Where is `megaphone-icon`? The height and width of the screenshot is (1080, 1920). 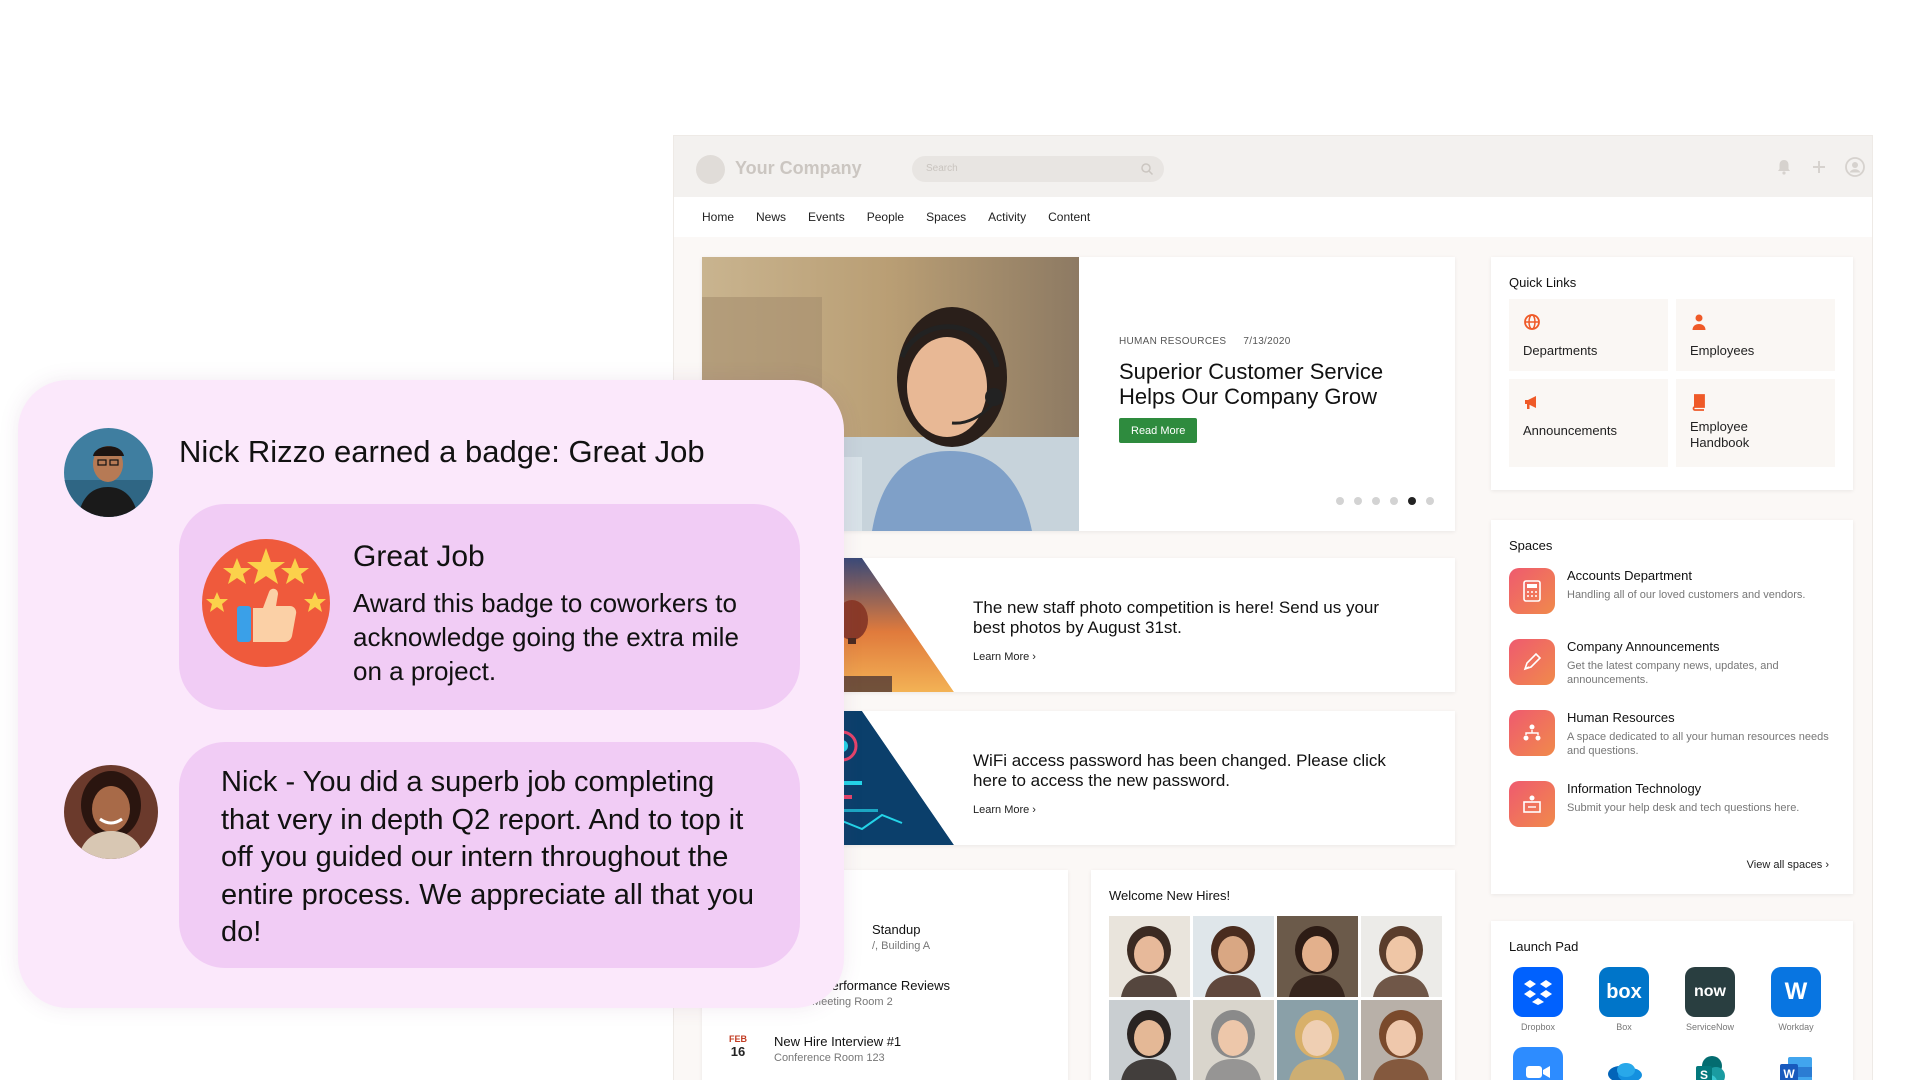
megaphone-icon is located at coordinates (1530, 402).